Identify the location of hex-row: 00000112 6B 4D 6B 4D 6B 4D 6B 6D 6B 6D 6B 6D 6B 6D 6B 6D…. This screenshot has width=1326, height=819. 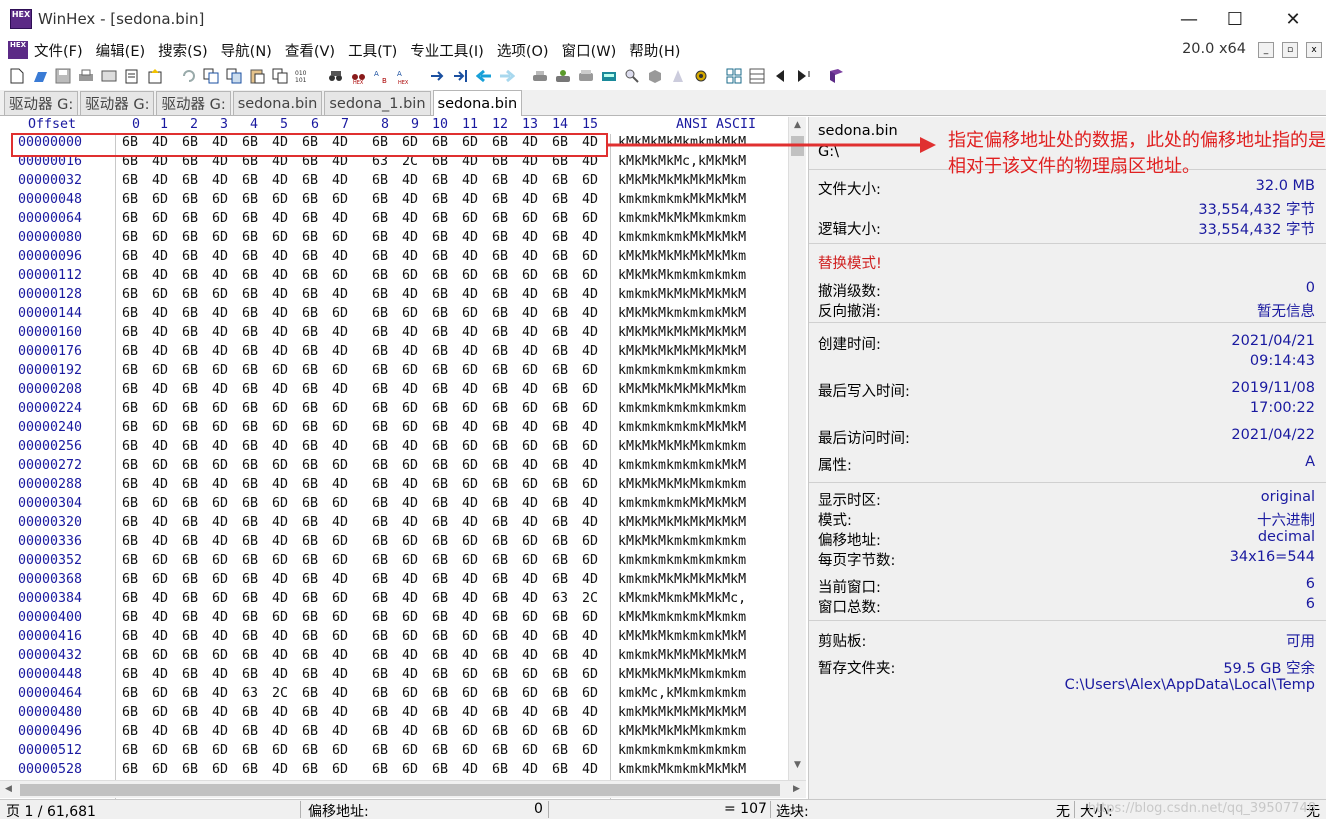
(394, 277).